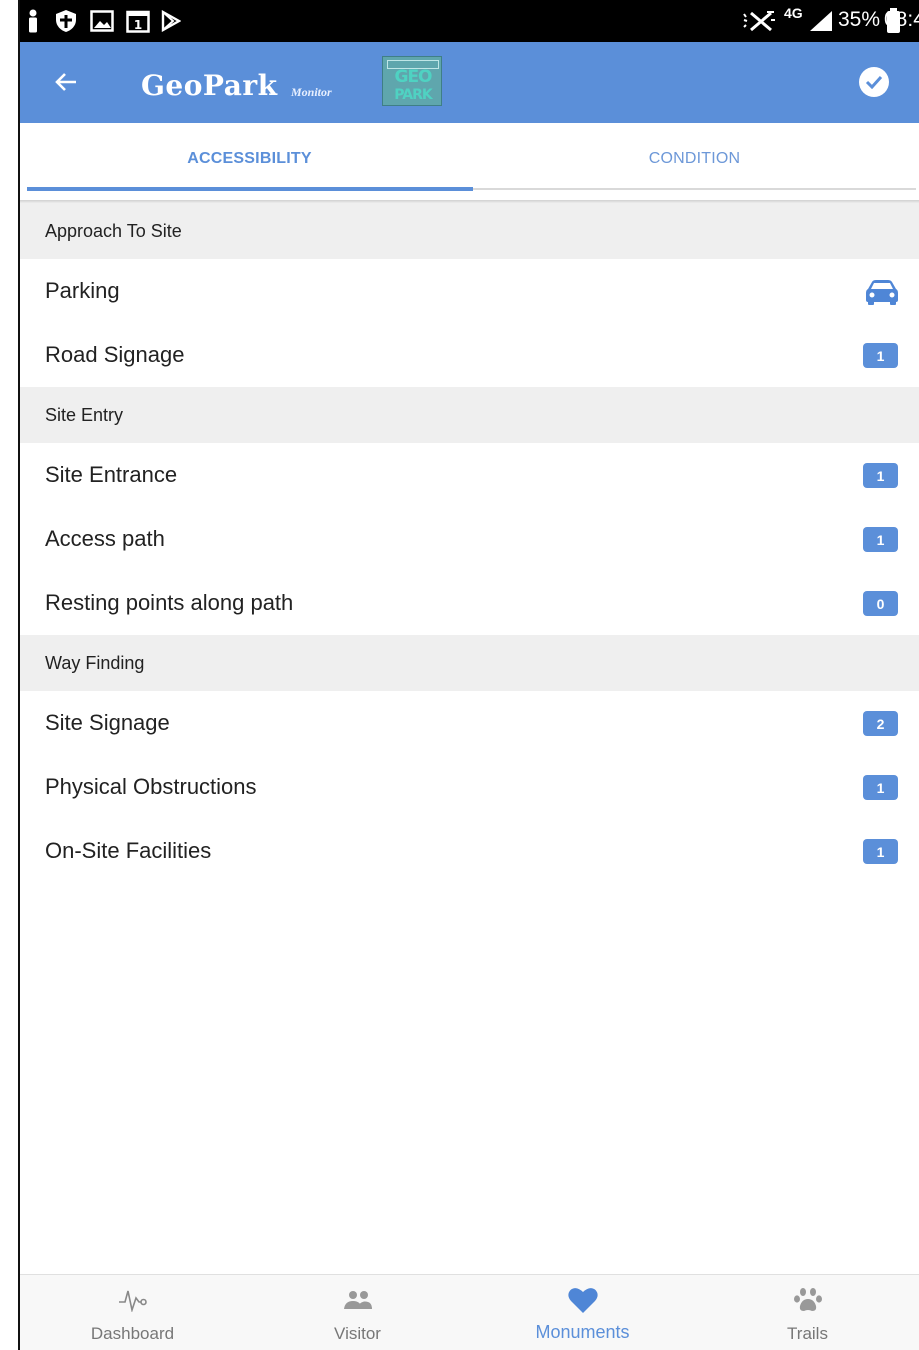  I want to click on list-item-label: On-Site Facilities, so click(128, 850).